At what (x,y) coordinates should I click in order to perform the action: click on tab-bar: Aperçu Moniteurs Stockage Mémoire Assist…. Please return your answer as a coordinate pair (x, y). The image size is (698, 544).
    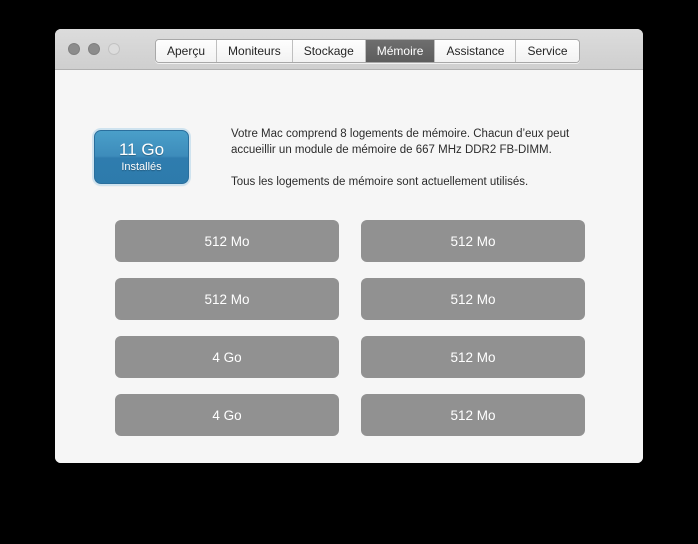
    Looking at the image, I should click on (367, 51).